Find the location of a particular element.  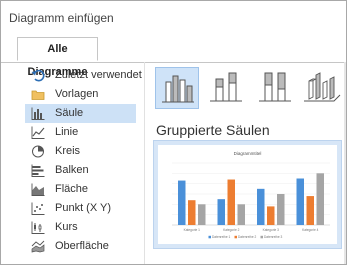

folder-icon is located at coordinates (38, 95).